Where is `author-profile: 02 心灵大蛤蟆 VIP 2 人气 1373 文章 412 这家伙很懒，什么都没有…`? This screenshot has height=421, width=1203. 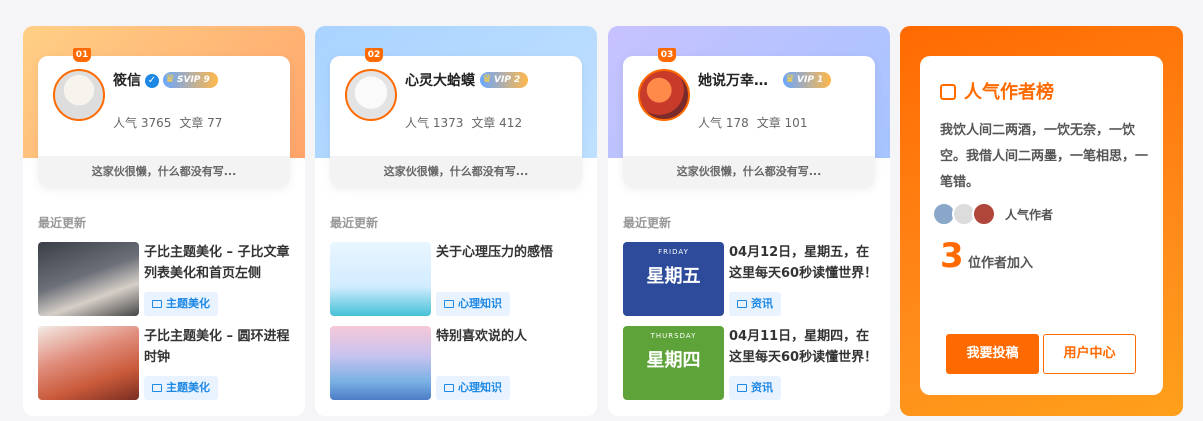
author-profile: 02 心灵大蛤蟆 VIP 2 人气 1373 文章 412 这家伙很懒，什么都没有… is located at coordinates (456, 118).